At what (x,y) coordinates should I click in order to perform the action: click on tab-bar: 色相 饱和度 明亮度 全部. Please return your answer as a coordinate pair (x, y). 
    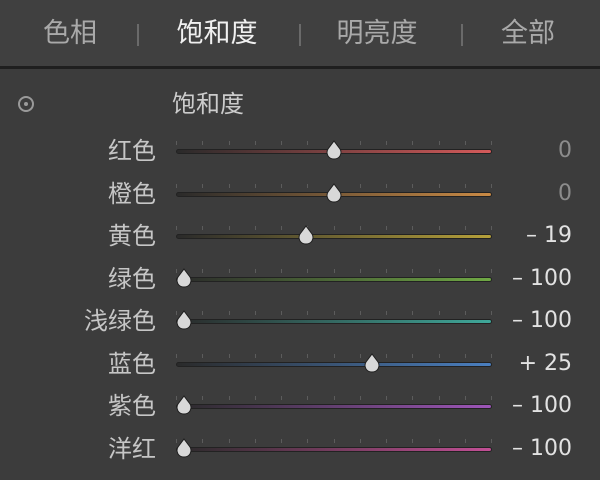
    Looking at the image, I should click on (300, 33).